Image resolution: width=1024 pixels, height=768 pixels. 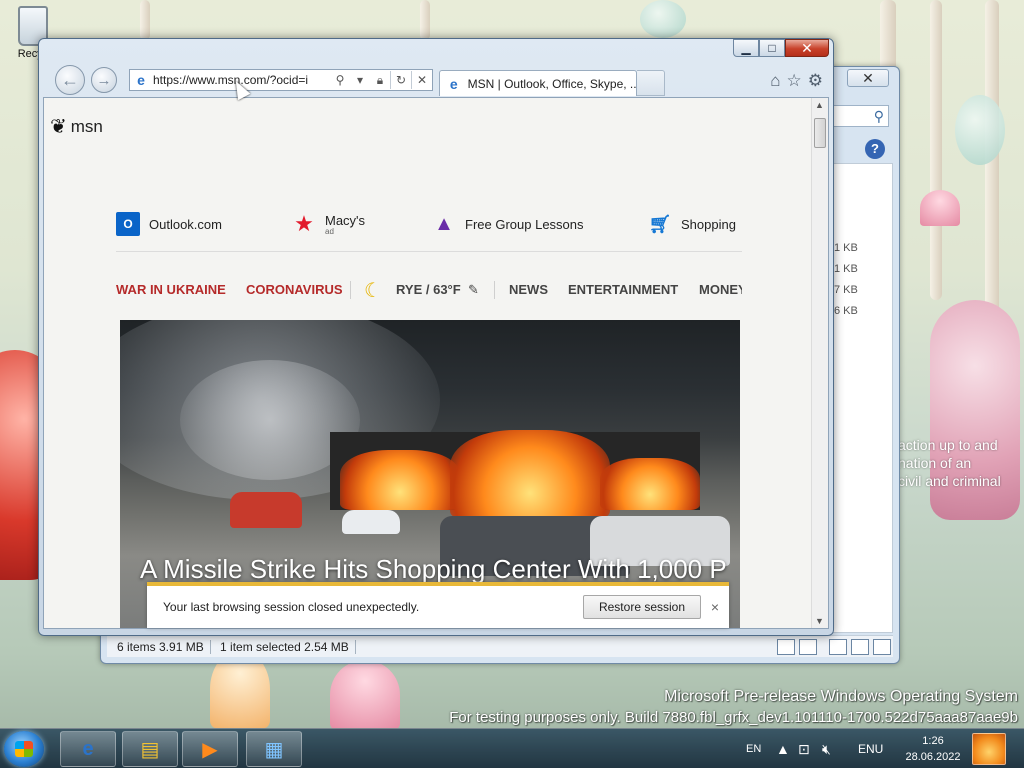 What do you see at coordinates (933, 749) in the screenshot?
I see `taskbar-clock: 1:26 28.06.2022` at bounding box center [933, 749].